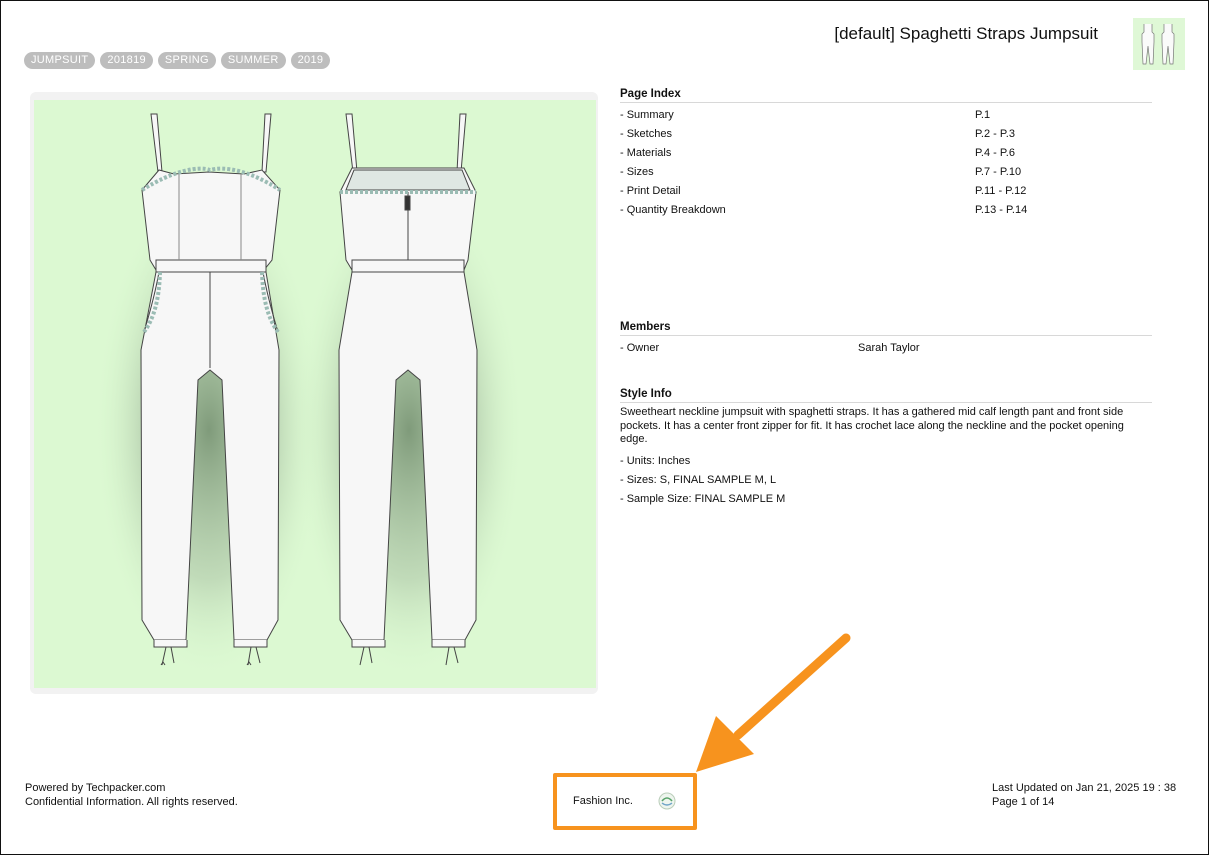 The image size is (1209, 855). I want to click on page-index-label: - Quantity Breakdown, so click(673, 210).